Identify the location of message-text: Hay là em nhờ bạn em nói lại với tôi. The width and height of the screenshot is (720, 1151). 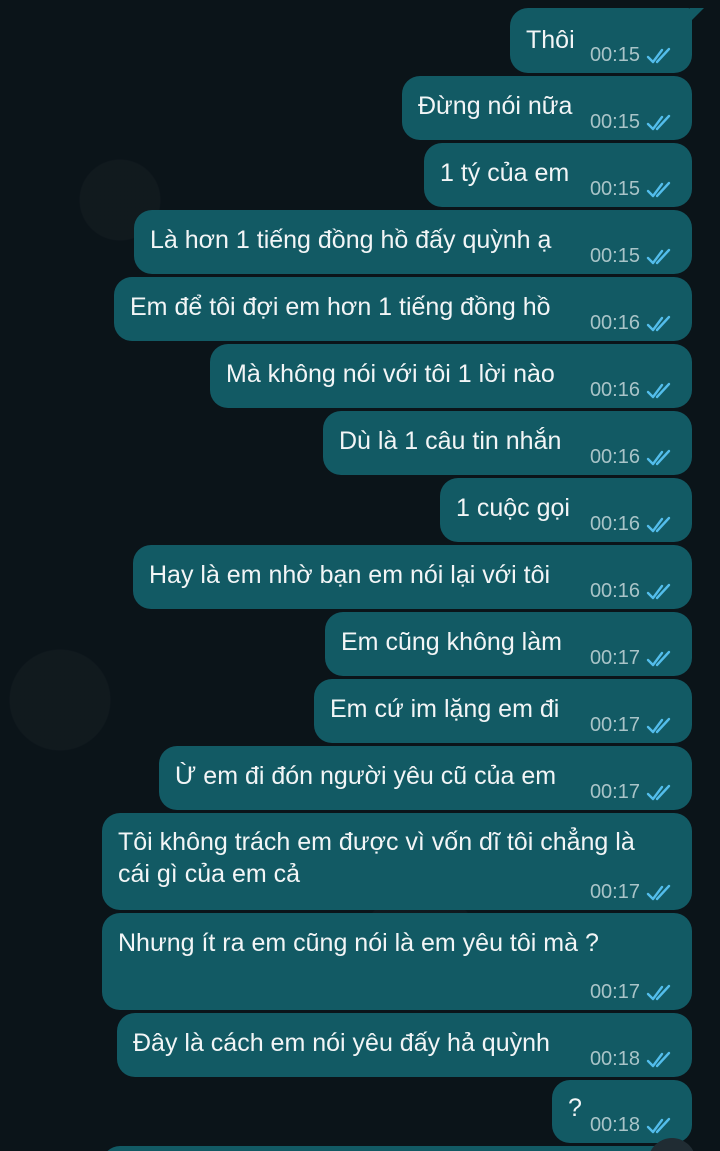
(350, 575).